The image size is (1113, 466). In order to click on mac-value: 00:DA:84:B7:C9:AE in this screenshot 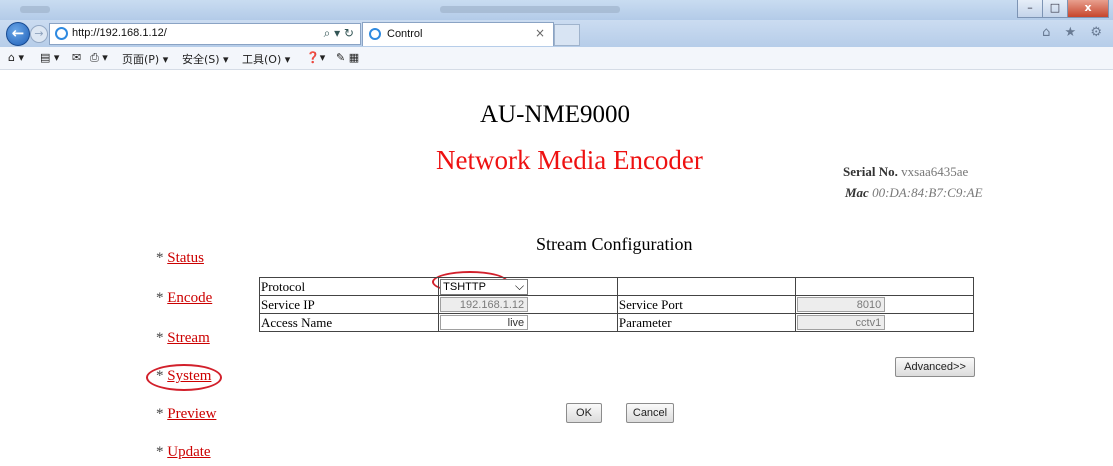, I will do `click(927, 192)`.